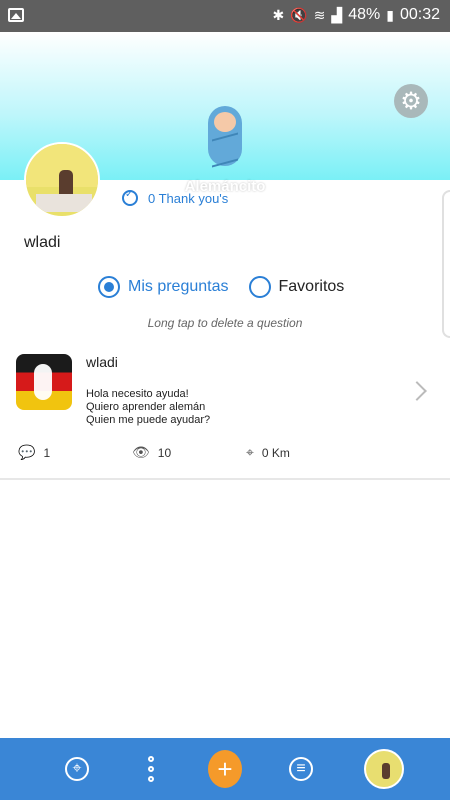  I want to click on username: wladi, so click(42, 242).